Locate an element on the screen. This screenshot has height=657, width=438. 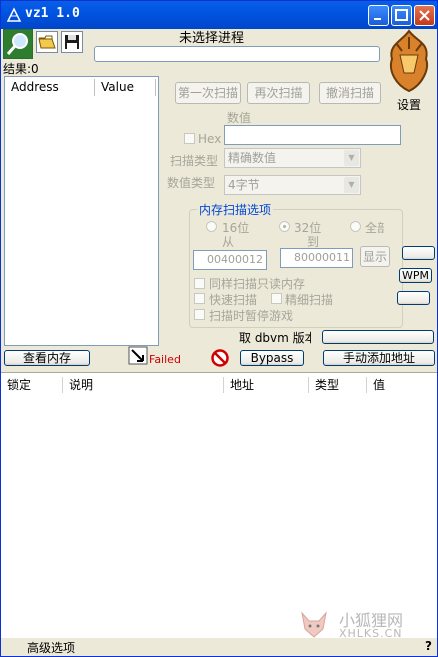
dbvm-version-label: 取 dbvm 版本 is located at coordinates (275, 338).